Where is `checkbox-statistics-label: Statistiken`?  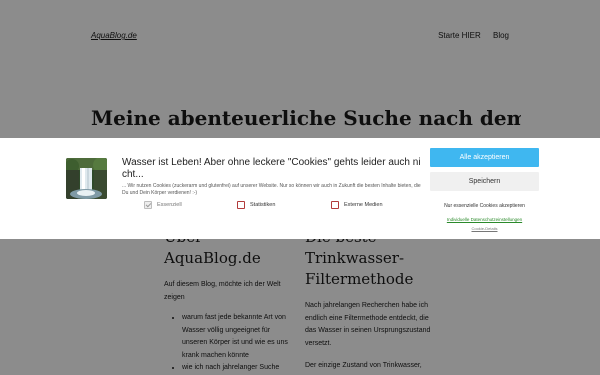
checkbox-statistics-label: Statistiken is located at coordinates (263, 205).